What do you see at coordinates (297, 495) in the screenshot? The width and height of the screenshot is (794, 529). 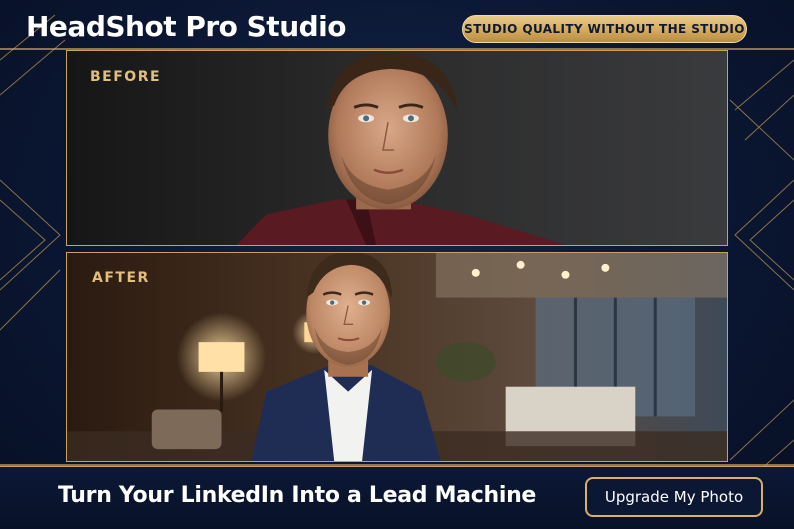 I see `headline-text: Turn Your LinkedIn Into a Lead Machine` at bounding box center [297, 495].